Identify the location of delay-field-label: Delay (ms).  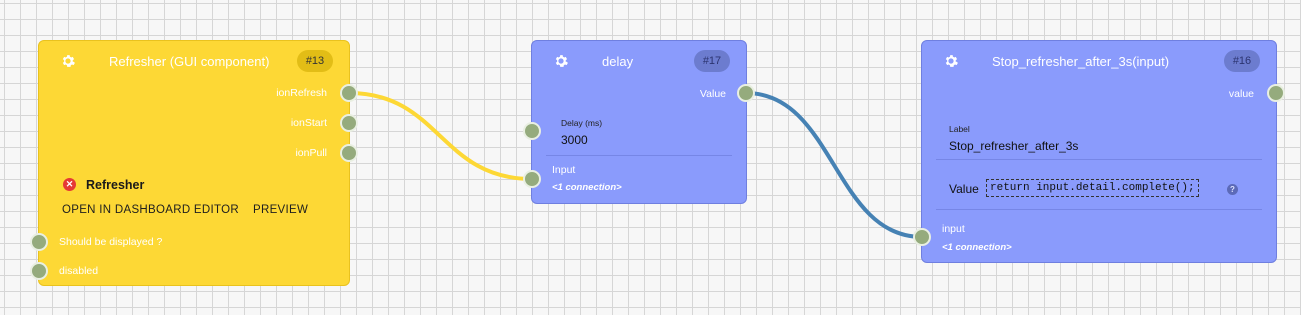
(582, 123).